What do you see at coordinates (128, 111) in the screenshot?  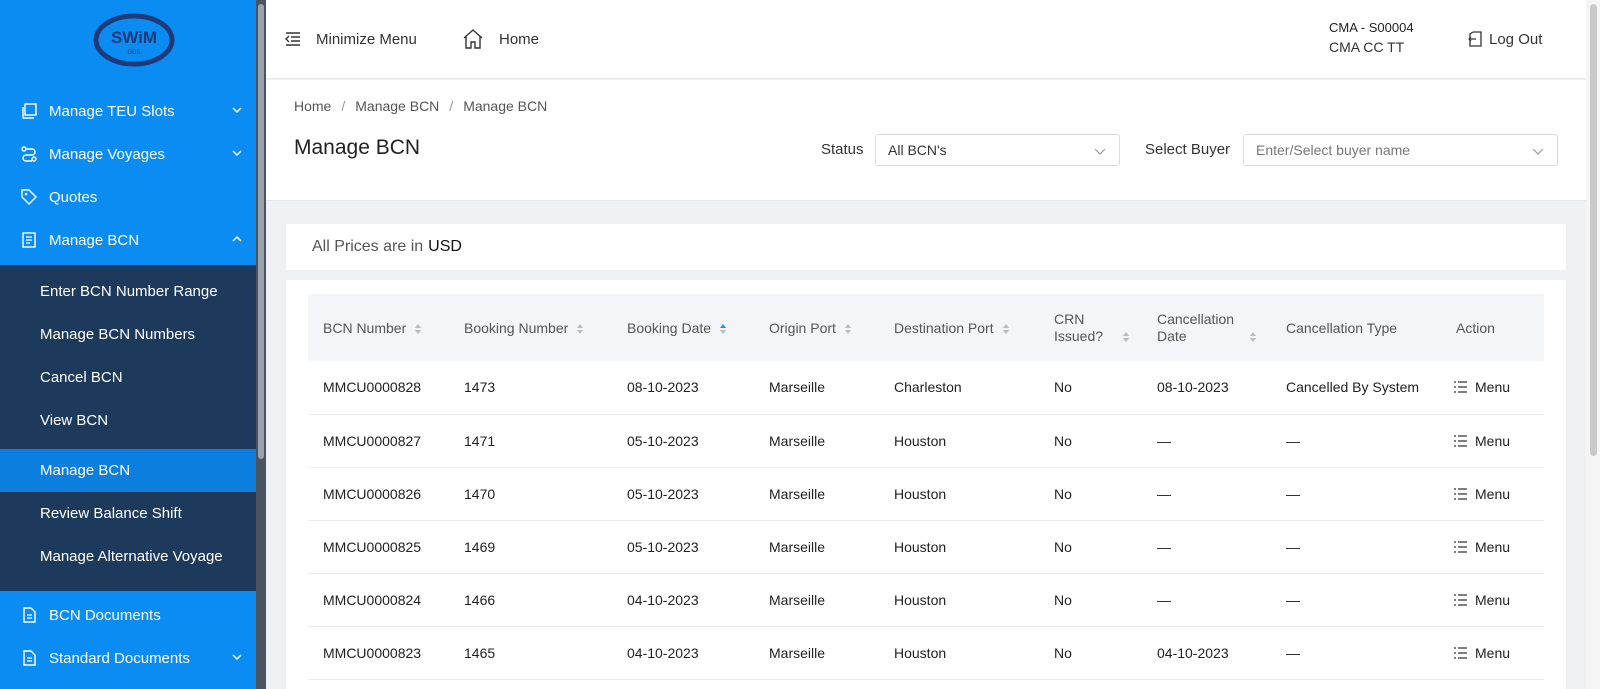 I see `sidebar-item-manage-teu-slots: Manage TEU Slots` at bounding box center [128, 111].